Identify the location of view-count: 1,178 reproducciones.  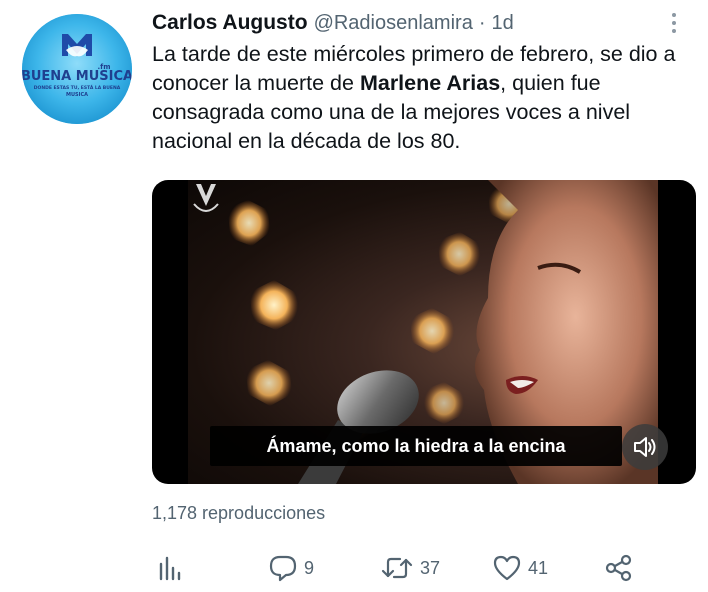
(239, 513).